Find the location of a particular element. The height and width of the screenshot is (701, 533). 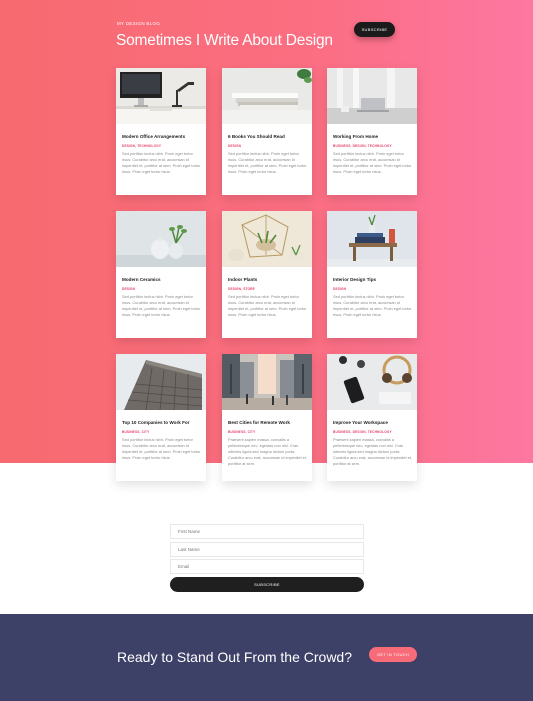

post-title: Modern Office Arrangements is located at coordinates (163, 136).